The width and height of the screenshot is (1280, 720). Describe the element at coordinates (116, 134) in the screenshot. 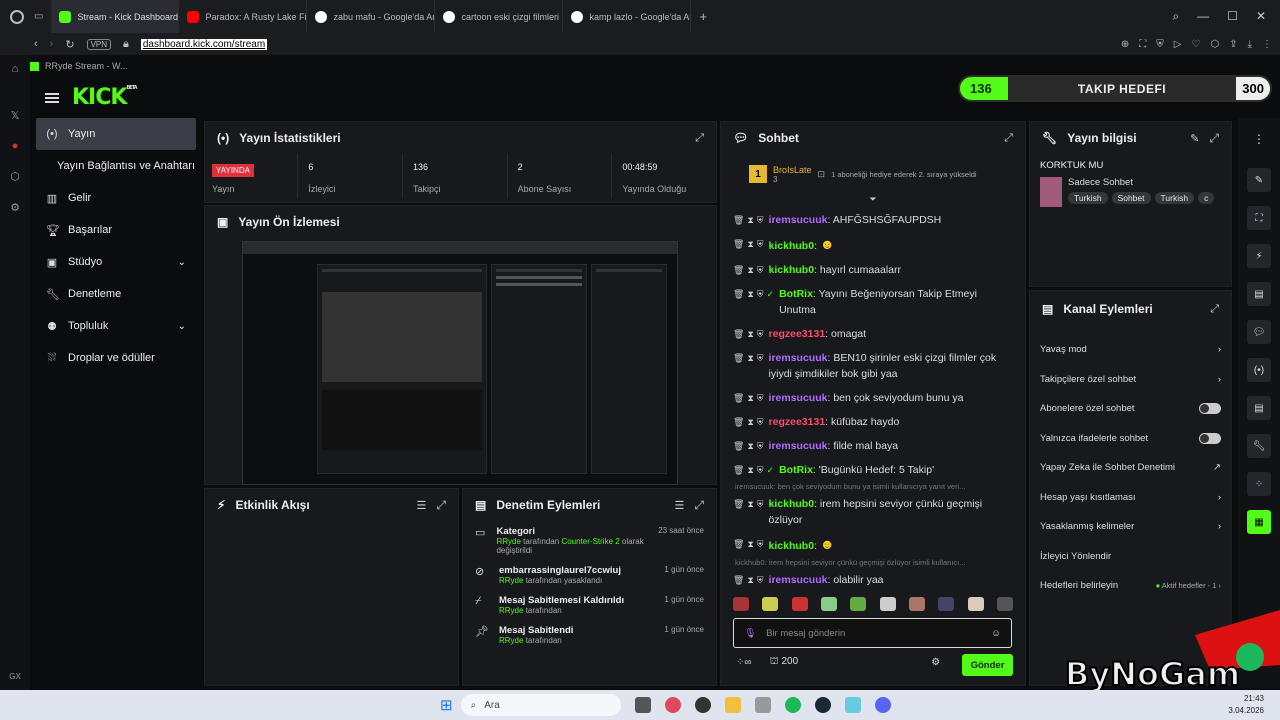

I see `sidebar-item-yayin: (•) Yayın` at that location.